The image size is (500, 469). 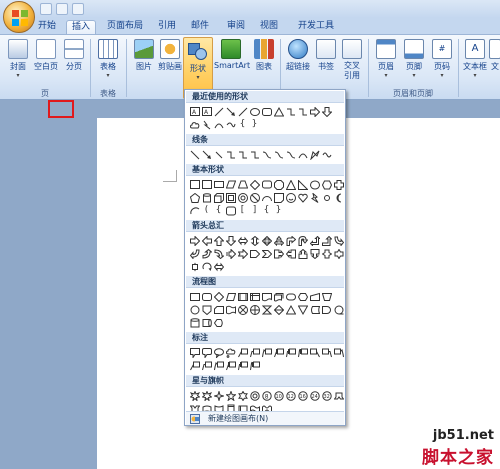 What do you see at coordinates (278, 197) in the screenshot?
I see `folded-corner-icon` at bounding box center [278, 197].